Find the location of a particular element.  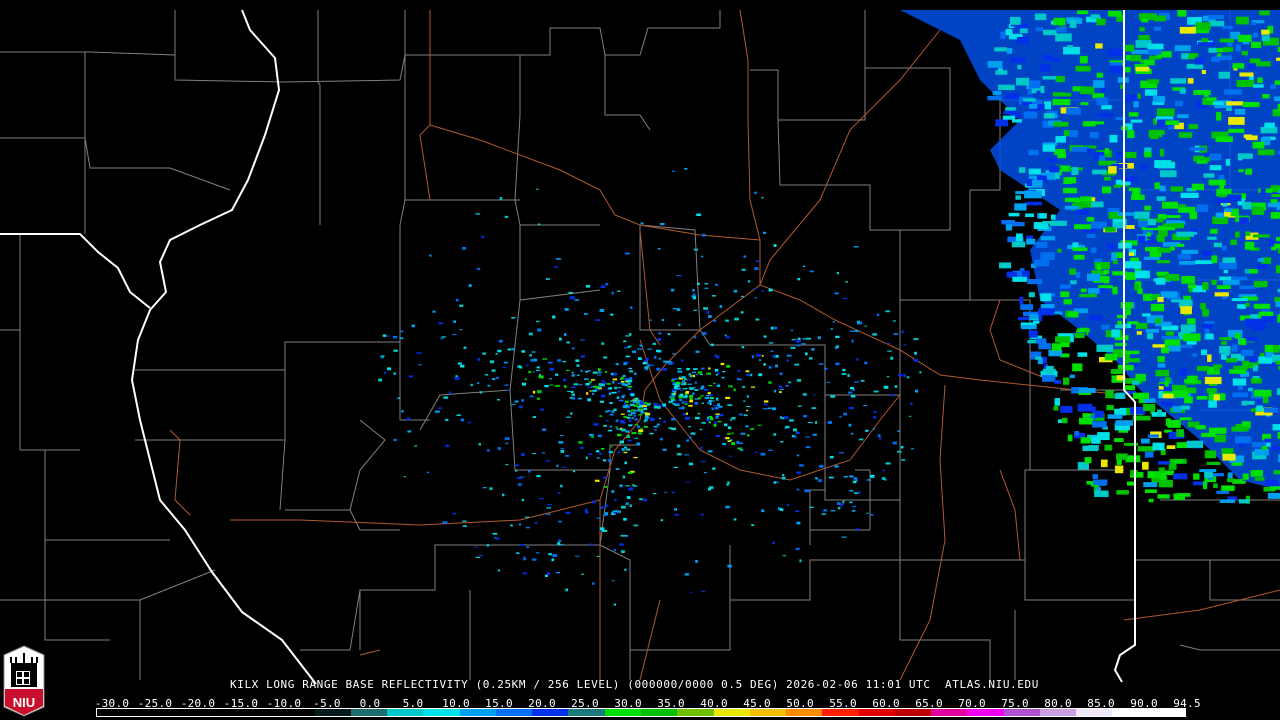

mississippi-river-border is located at coordinates (223, 347).